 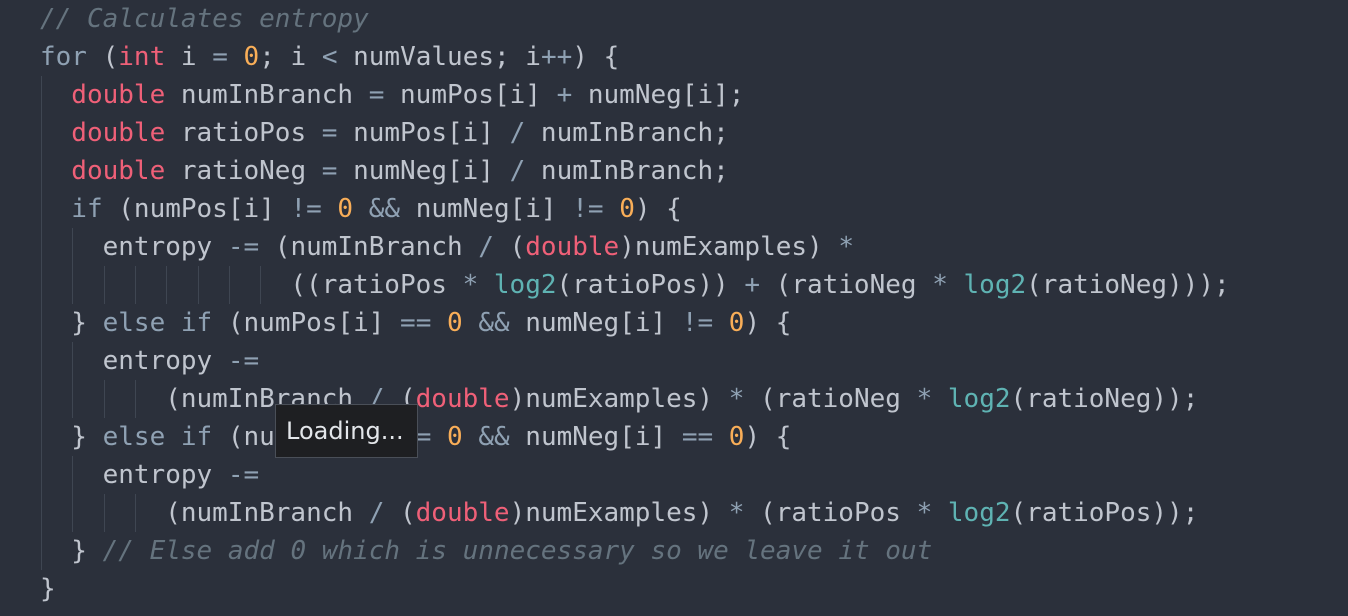 What do you see at coordinates (650, 285) in the screenshot?
I see `code-text: (ratioPos))` at bounding box center [650, 285].